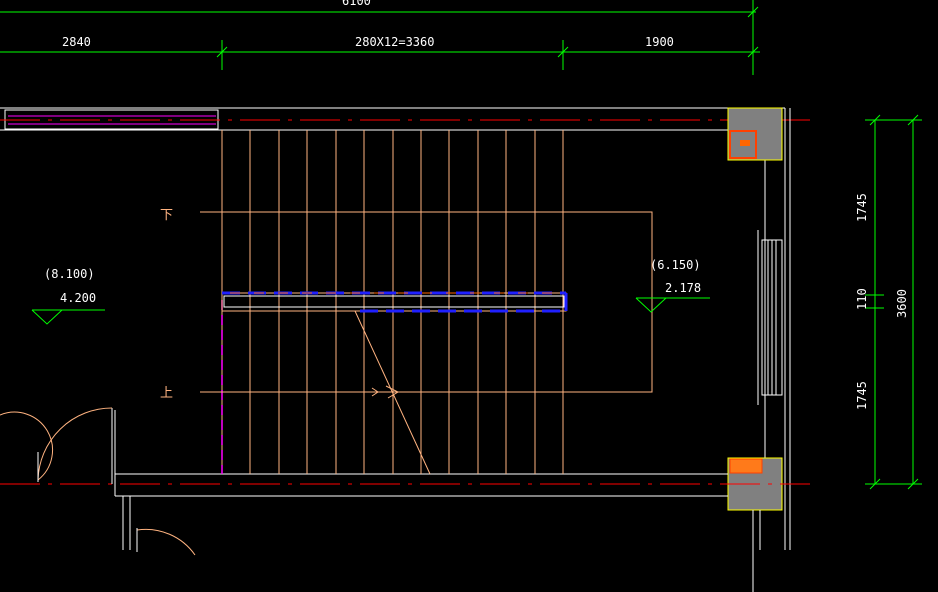 The width and height of the screenshot is (938, 592). What do you see at coordinates (675, 265) in the screenshot?
I see `elevation-landing-upper: (6.150)` at bounding box center [675, 265].